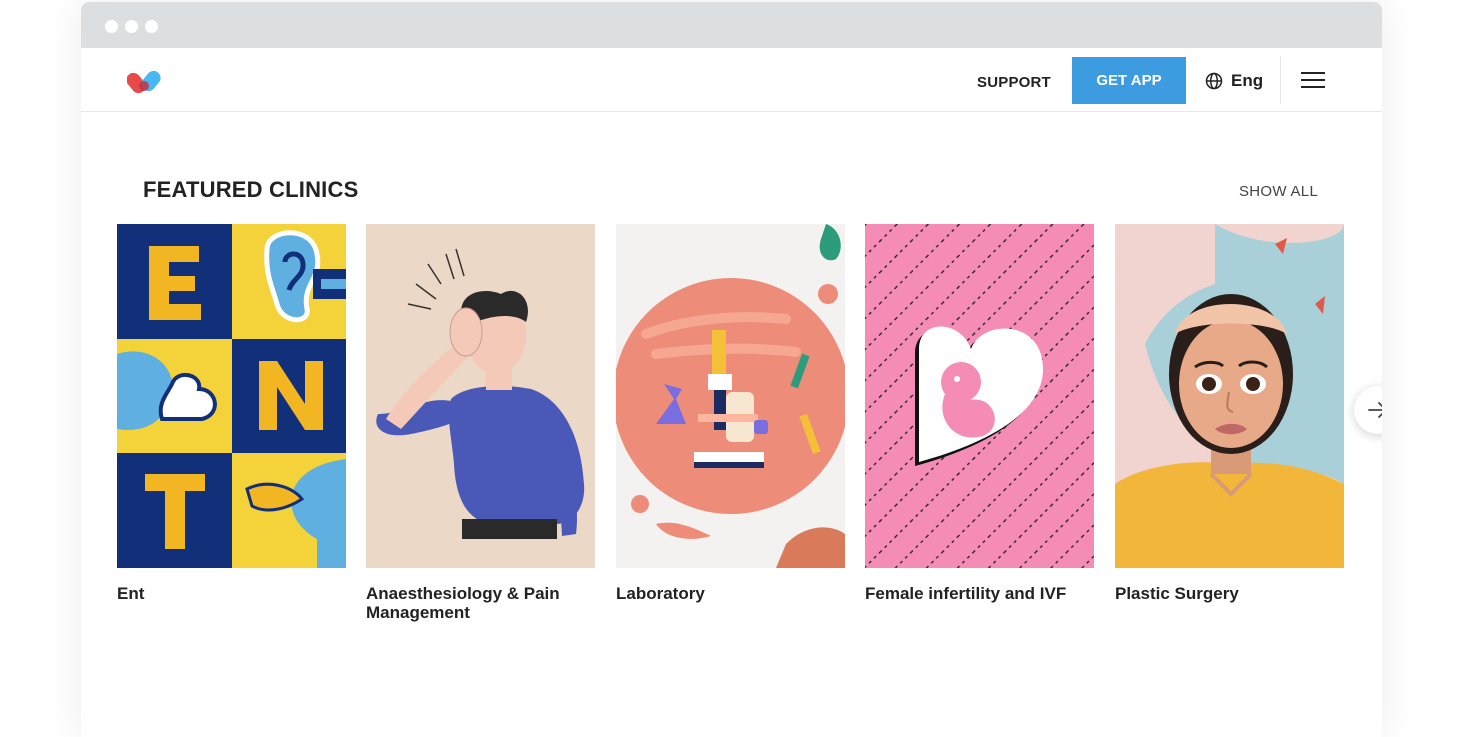  Describe the element at coordinates (1280, 80) in the screenshot. I see `nav-divider` at that location.